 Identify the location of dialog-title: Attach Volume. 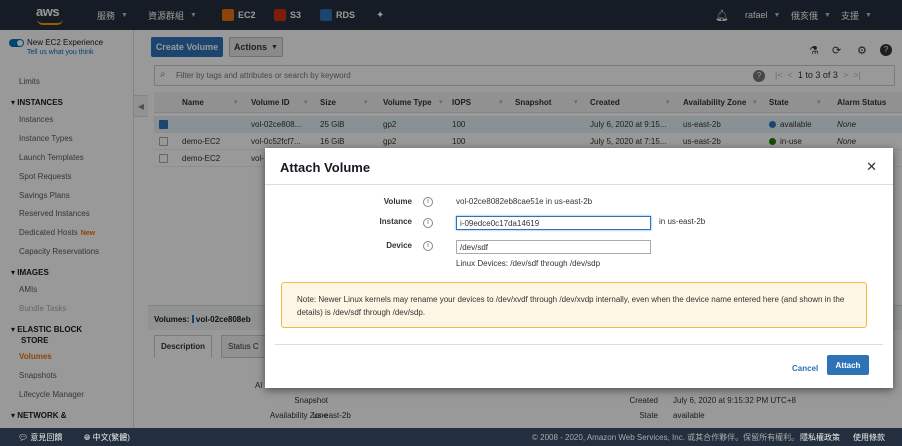
(325, 167).